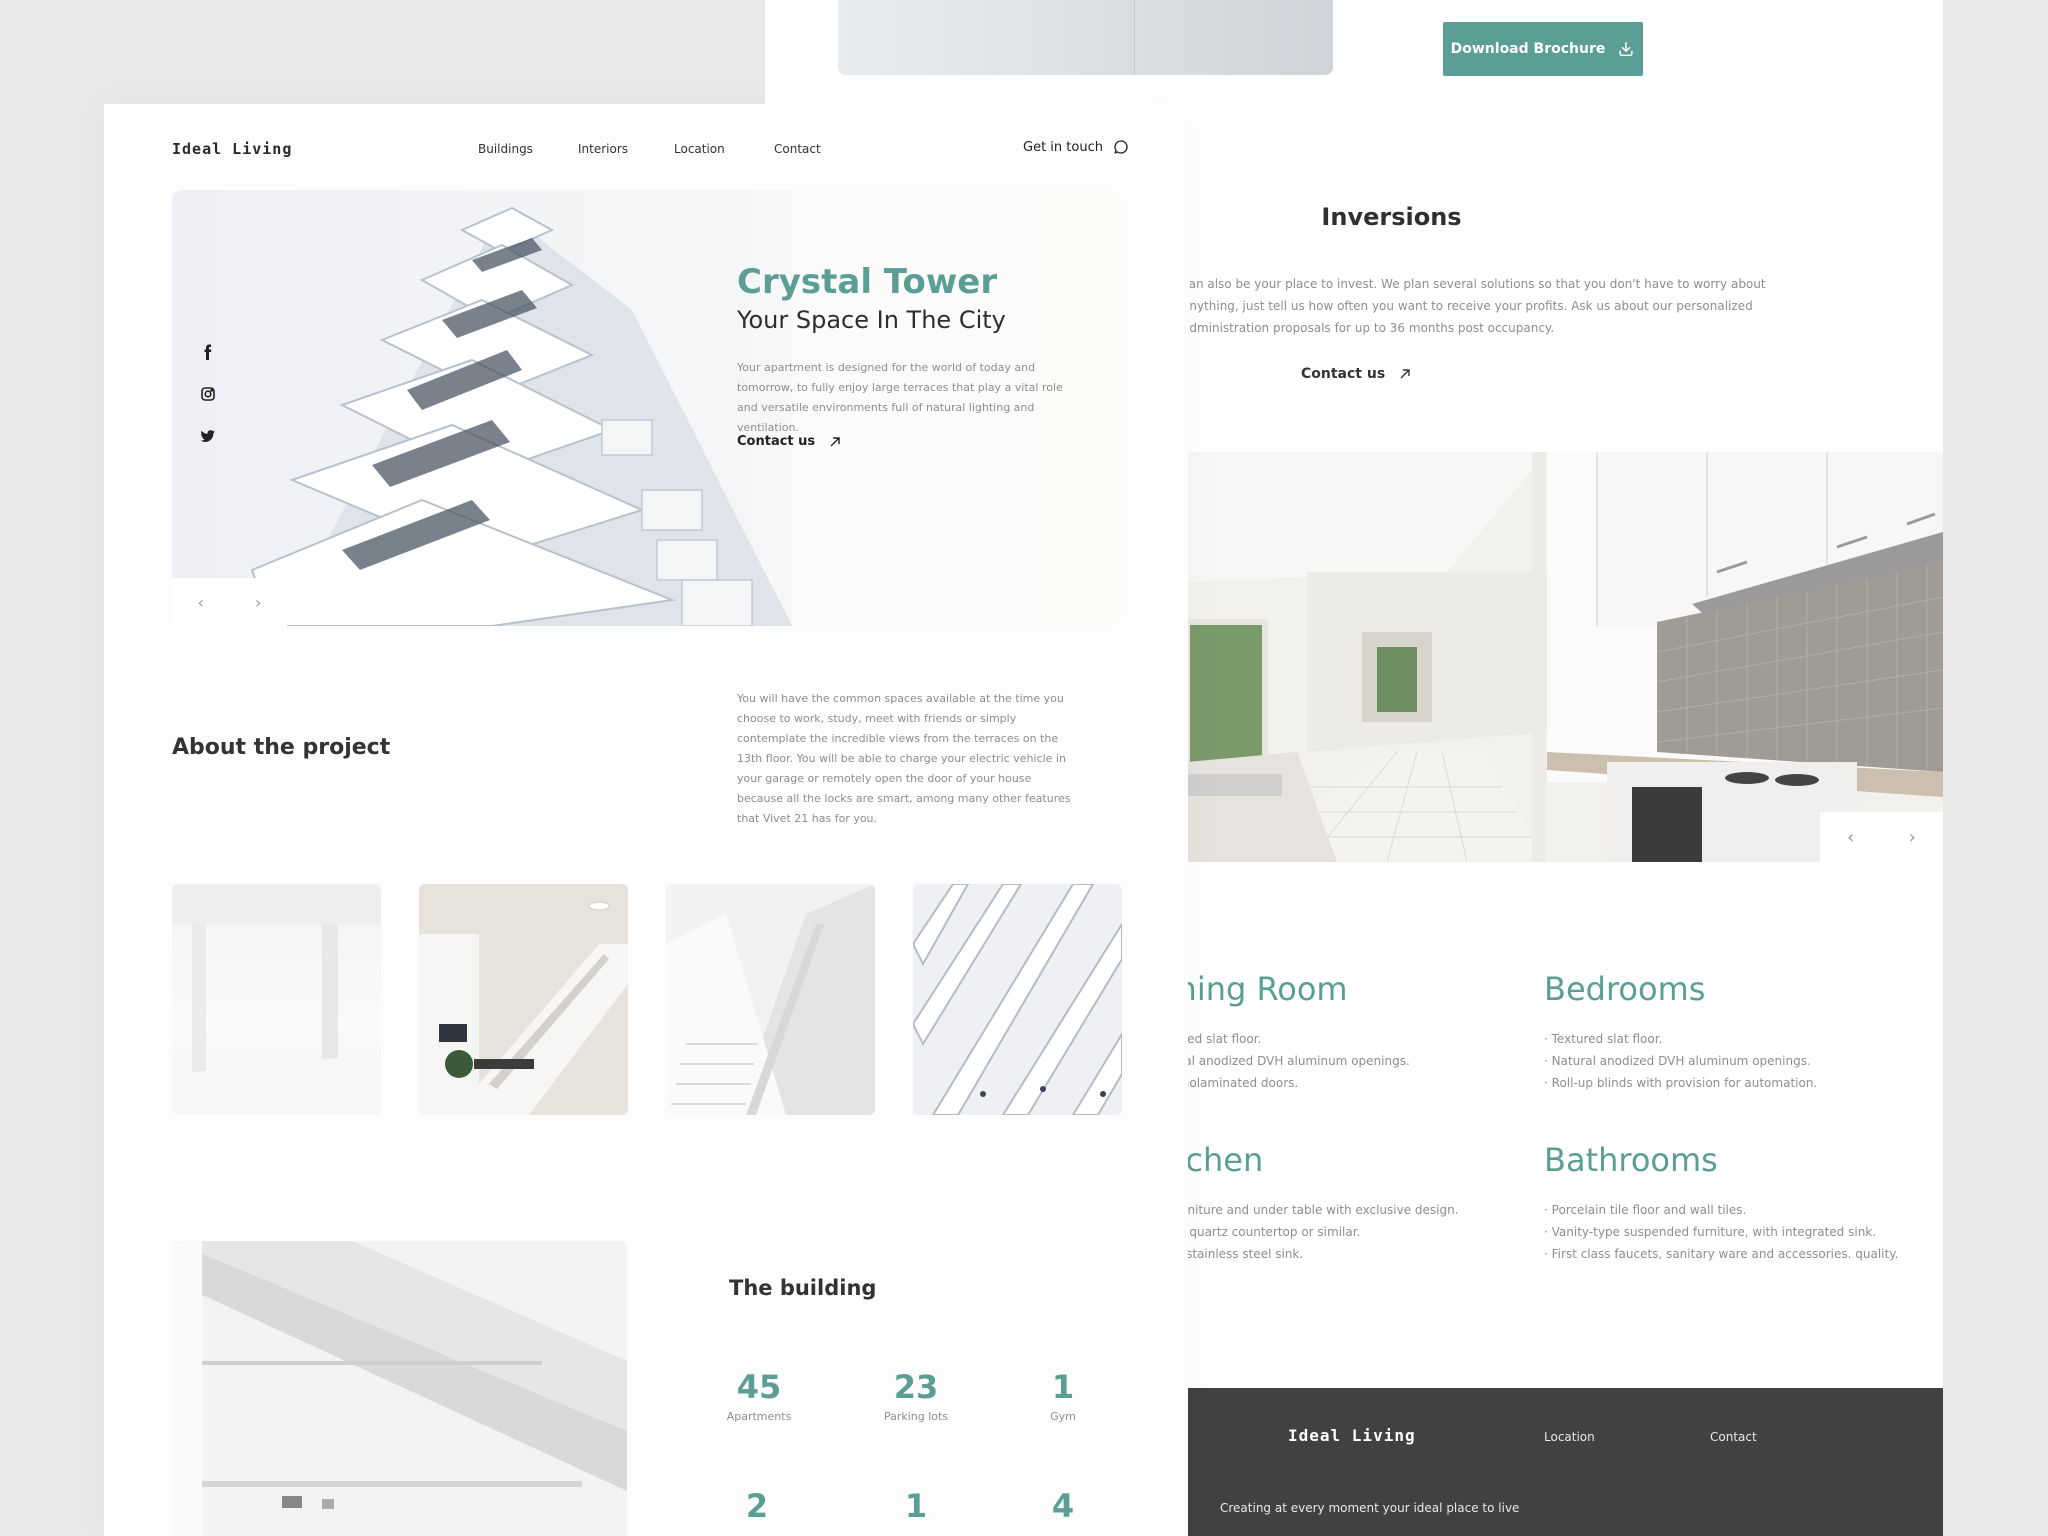  What do you see at coordinates (916, 1416) in the screenshot?
I see `stat-label: Parking lots` at bounding box center [916, 1416].